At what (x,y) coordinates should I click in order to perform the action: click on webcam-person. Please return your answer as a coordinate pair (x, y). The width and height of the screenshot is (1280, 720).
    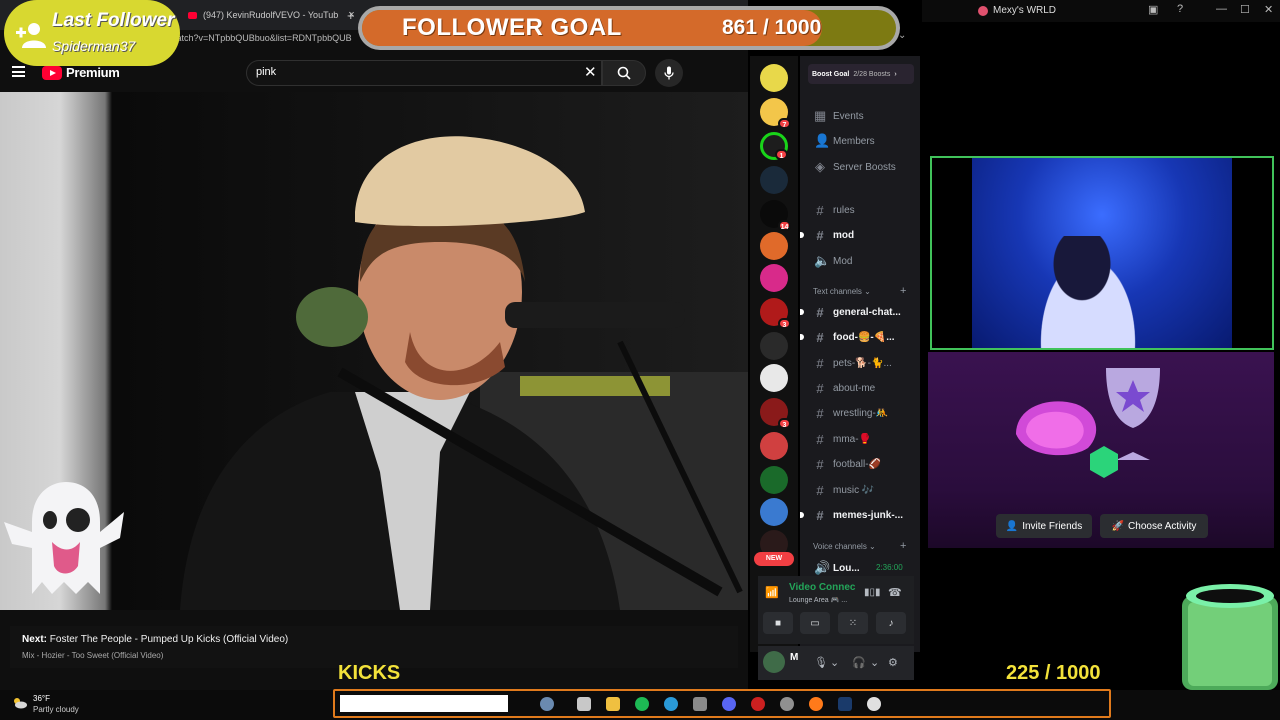
    Looking at the image, I should click on (1088, 292).